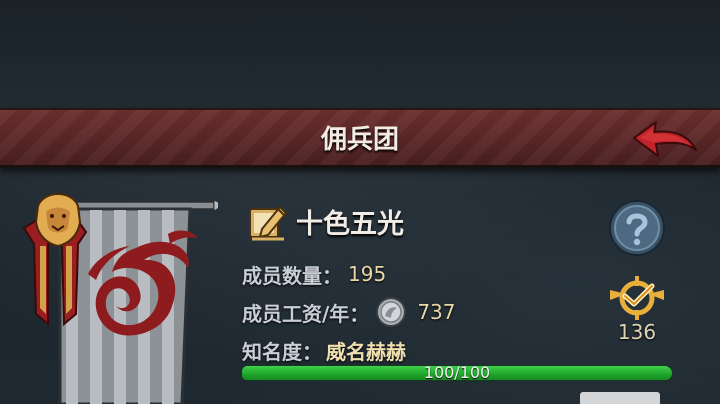 Image resolution: width=720 pixels, height=404 pixels. I want to click on title-bar: 佣兵团, so click(360, 138).